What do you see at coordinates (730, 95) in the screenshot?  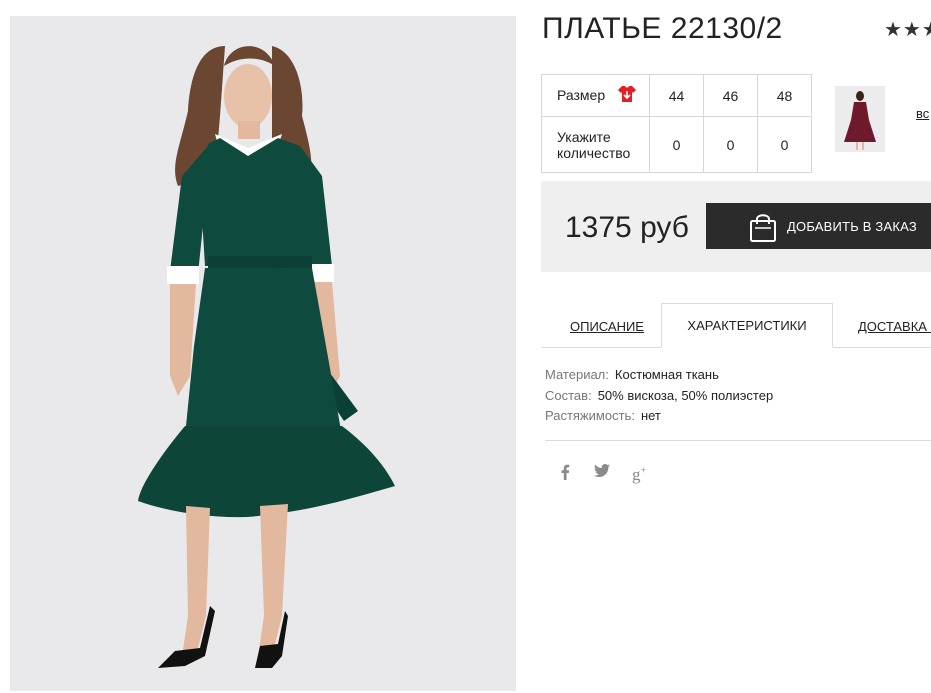 I see `size-46: 46` at bounding box center [730, 95].